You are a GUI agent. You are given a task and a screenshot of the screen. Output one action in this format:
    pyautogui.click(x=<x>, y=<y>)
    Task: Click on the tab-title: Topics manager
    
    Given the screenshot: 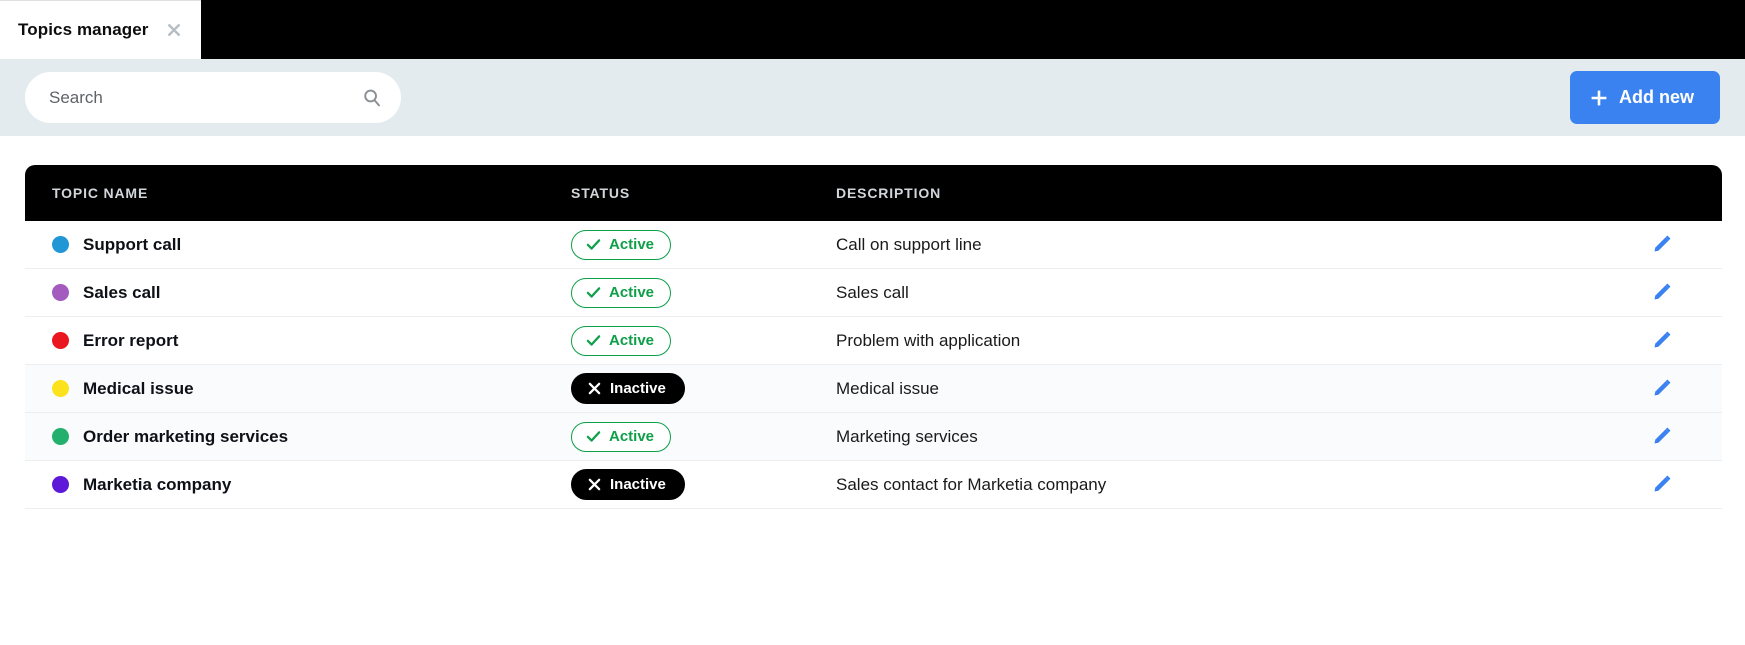 What is the action you would take?
    pyautogui.click(x=83, y=29)
    